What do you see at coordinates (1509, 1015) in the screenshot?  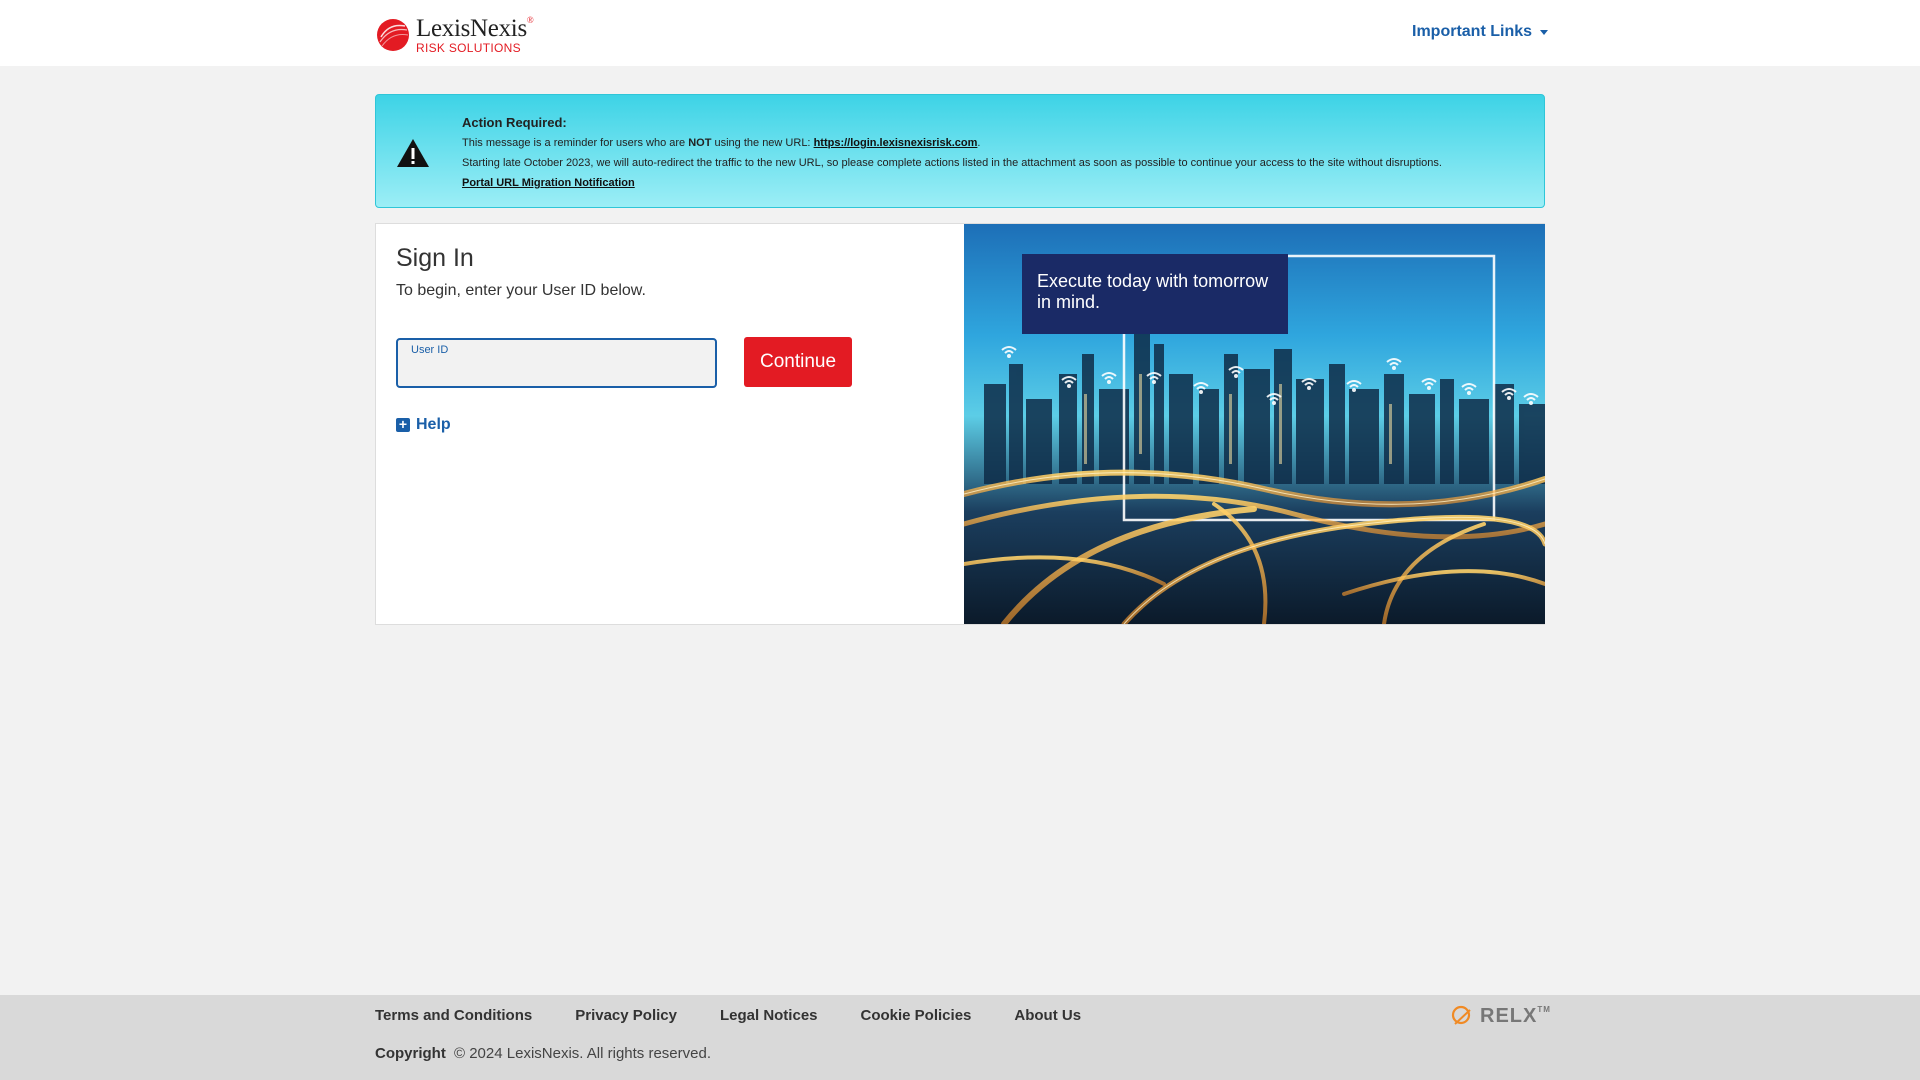 I see `relx-name: RELX` at bounding box center [1509, 1015].